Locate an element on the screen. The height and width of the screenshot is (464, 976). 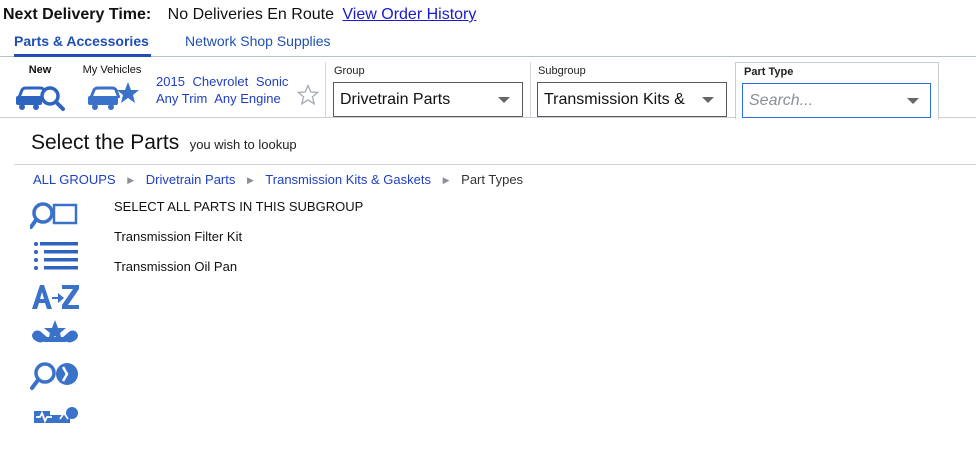
tab-parts-accessories: Parts & Accessories is located at coordinates (82, 44).